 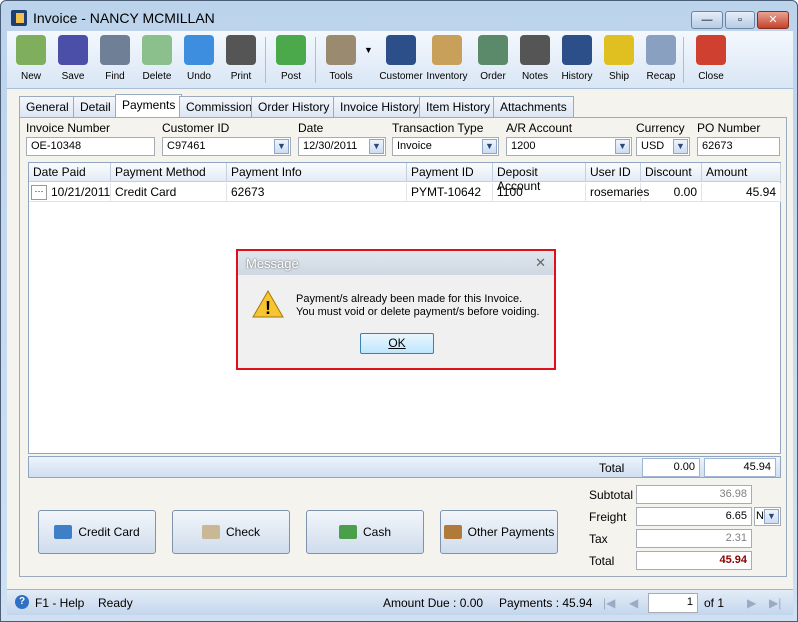 What do you see at coordinates (241, 58) in the screenshot?
I see `toolbar-print-button: Print` at bounding box center [241, 58].